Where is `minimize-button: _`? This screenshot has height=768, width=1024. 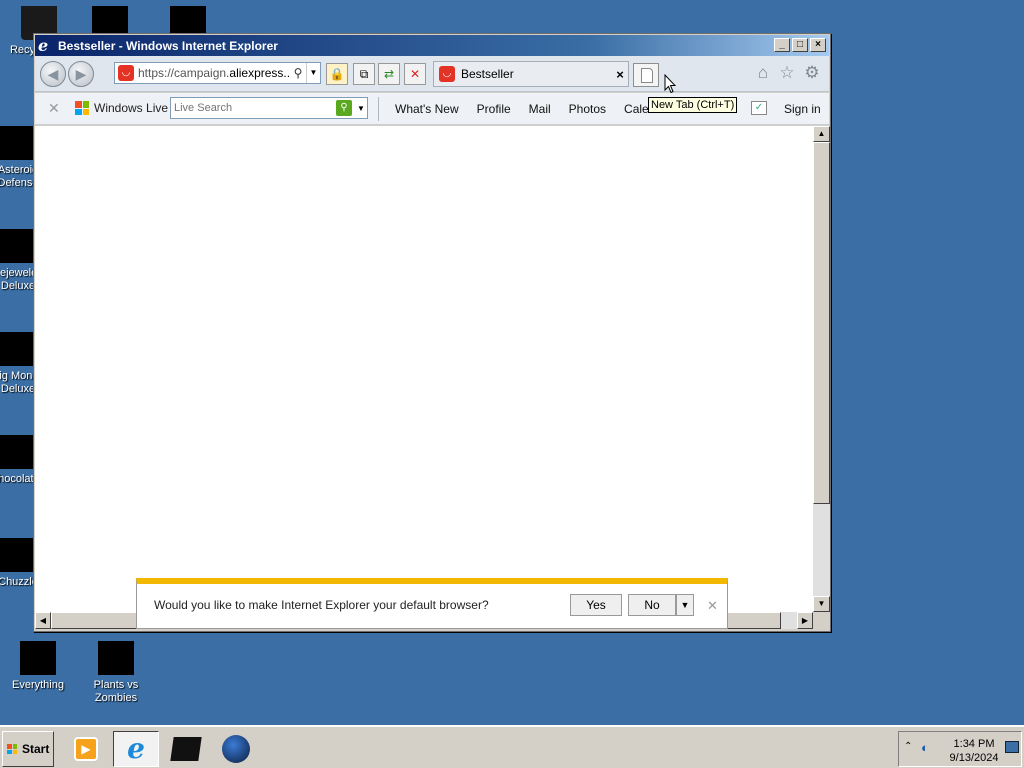 minimize-button: _ is located at coordinates (782, 45).